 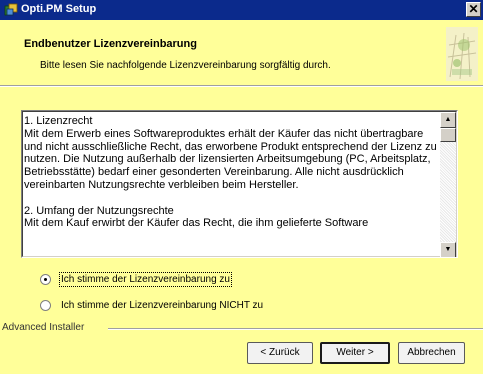 I want to click on title-bar: Opti.PM Setup ✕, so click(x=241, y=10).